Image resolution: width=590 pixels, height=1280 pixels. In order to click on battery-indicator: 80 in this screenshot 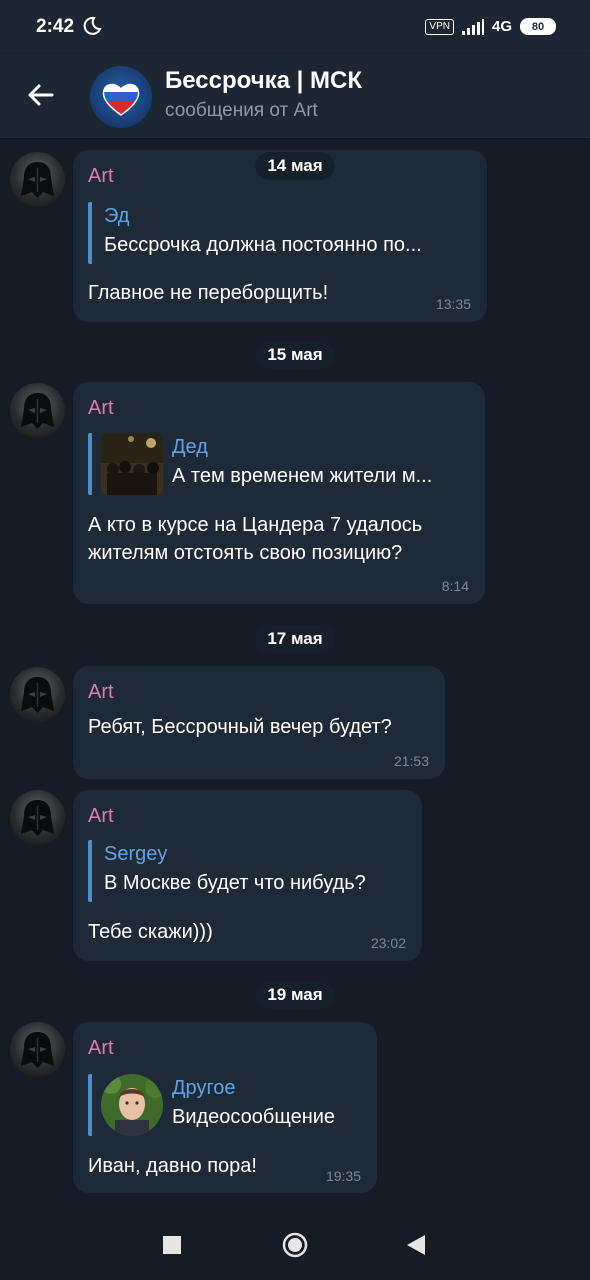, I will do `click(538, 26)`.